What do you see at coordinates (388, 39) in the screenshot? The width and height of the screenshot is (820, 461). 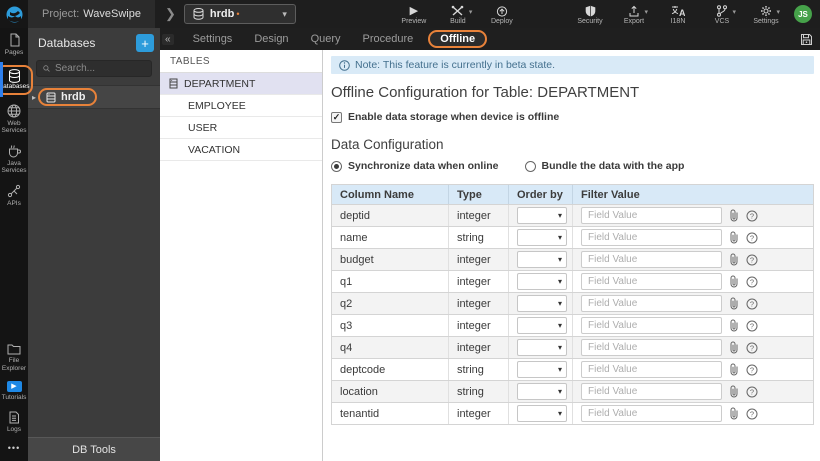 I see `tab-procedure: Procedure` at bounding box center [388, 39].